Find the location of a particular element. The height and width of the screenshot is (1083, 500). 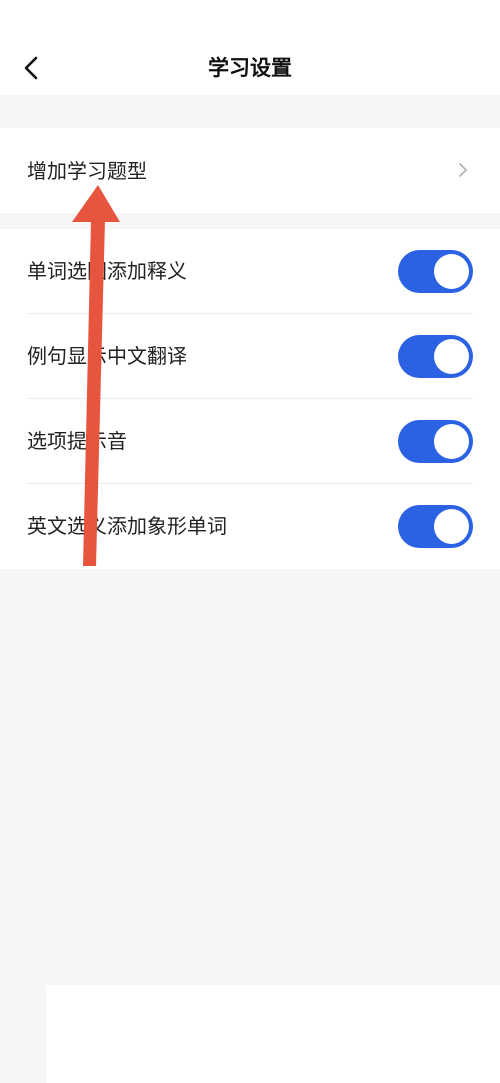

chevron-right-icon is located at coordinates (463, 170).